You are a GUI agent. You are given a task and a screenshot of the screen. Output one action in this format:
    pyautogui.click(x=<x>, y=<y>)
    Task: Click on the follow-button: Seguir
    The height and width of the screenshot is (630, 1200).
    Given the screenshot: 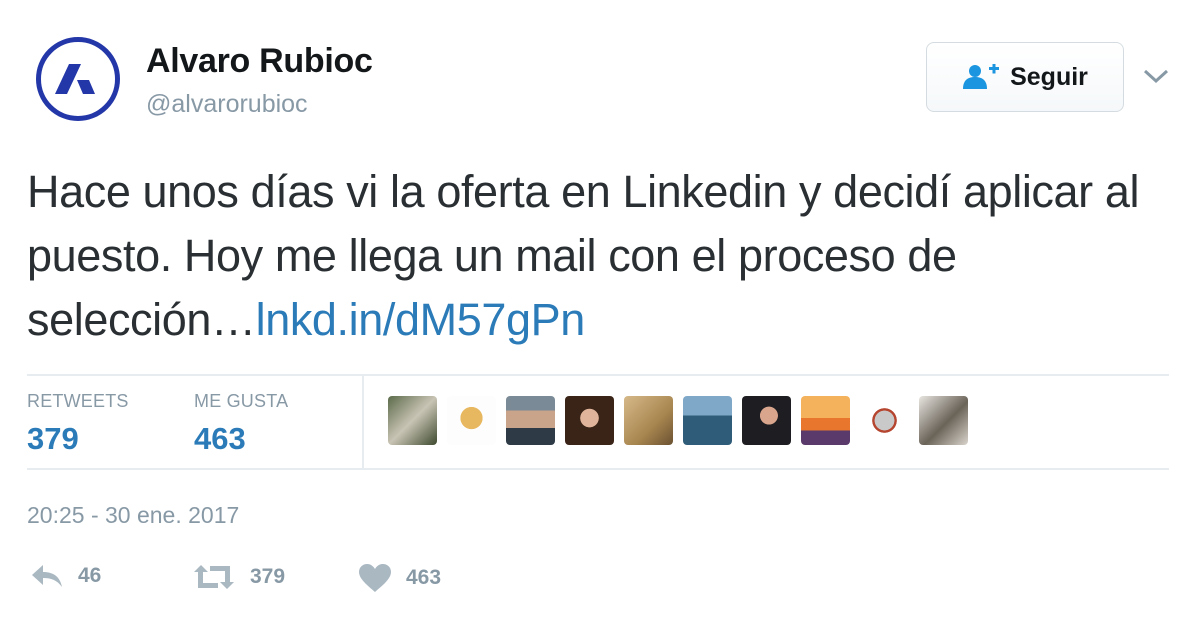 What is the action you would take?
    pyautogui.click(x=1025, y=77)
    